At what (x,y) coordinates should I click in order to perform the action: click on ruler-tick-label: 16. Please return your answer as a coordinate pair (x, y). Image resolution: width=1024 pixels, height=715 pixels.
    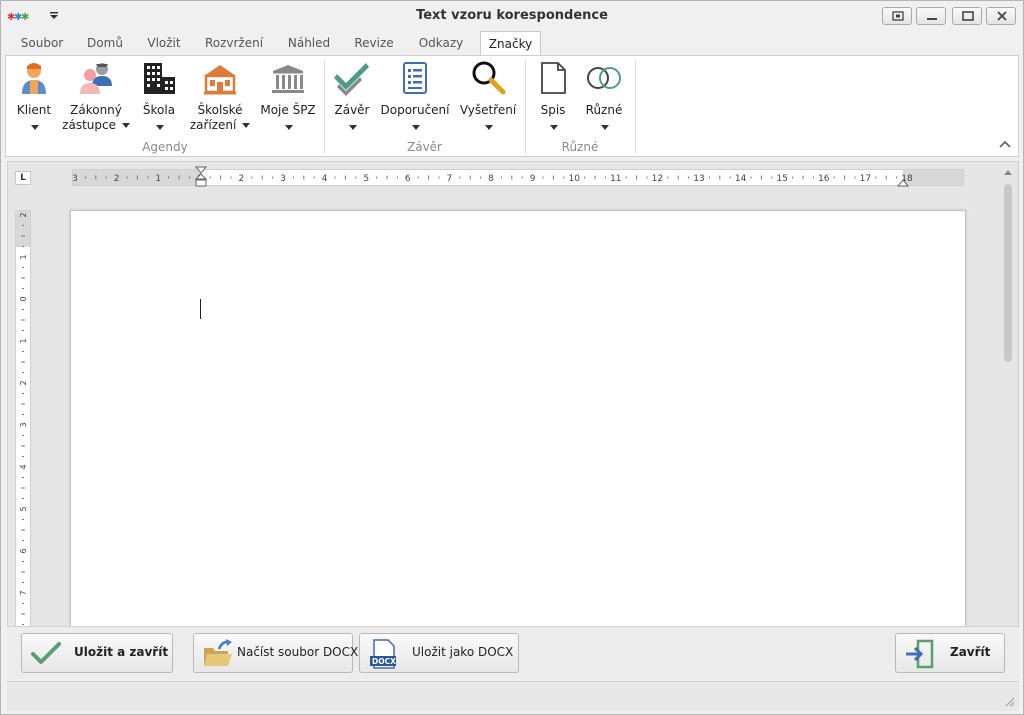
    Looking at the image, I should click on (824, 179).